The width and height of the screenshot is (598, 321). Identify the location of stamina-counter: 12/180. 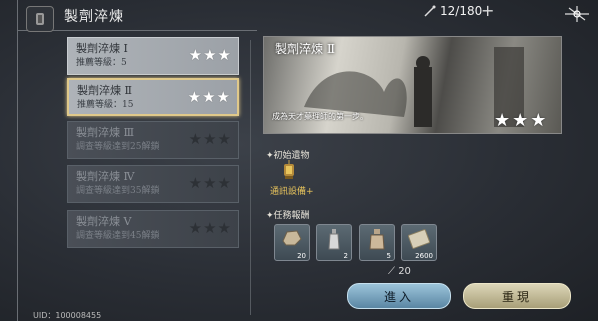
(461, 11).